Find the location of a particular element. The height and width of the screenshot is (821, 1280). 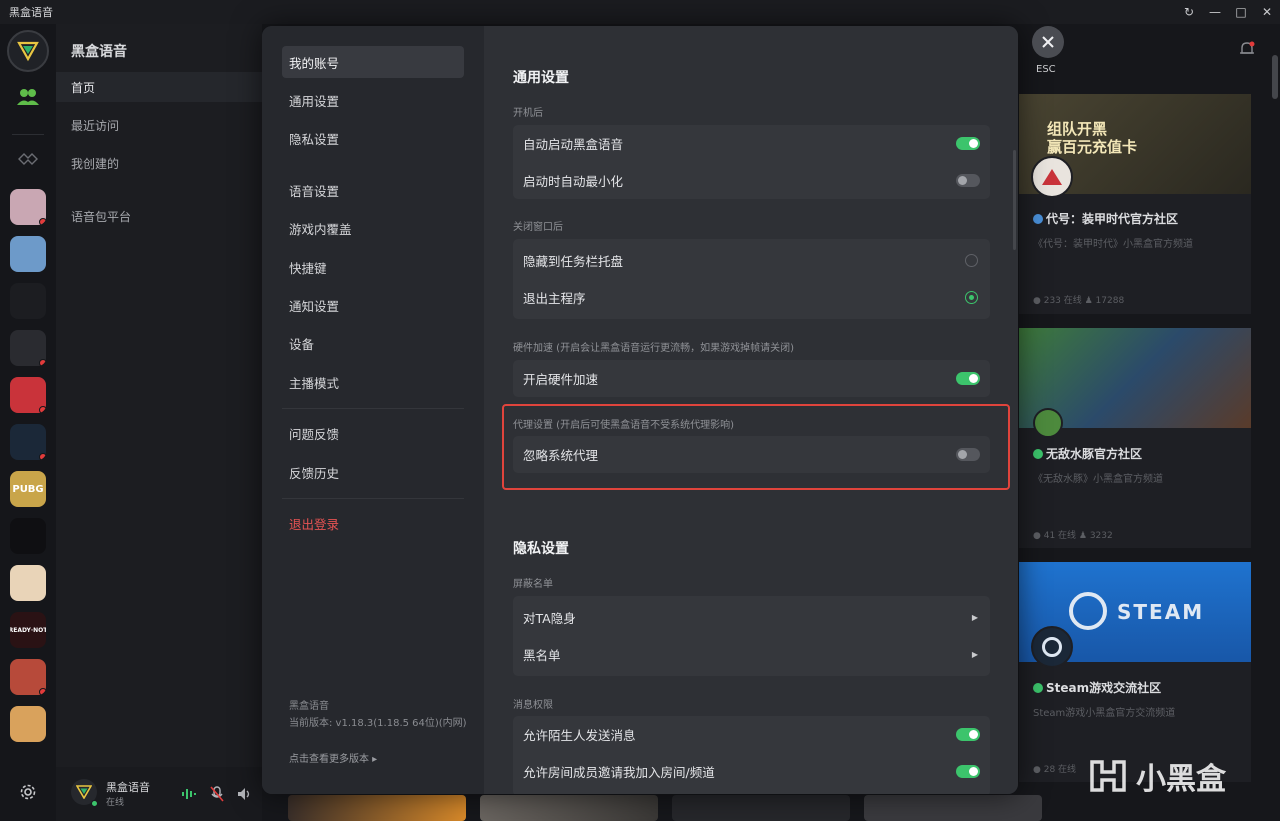

version-app-name: 黑盒语音 is located at coordinates (309, 706).